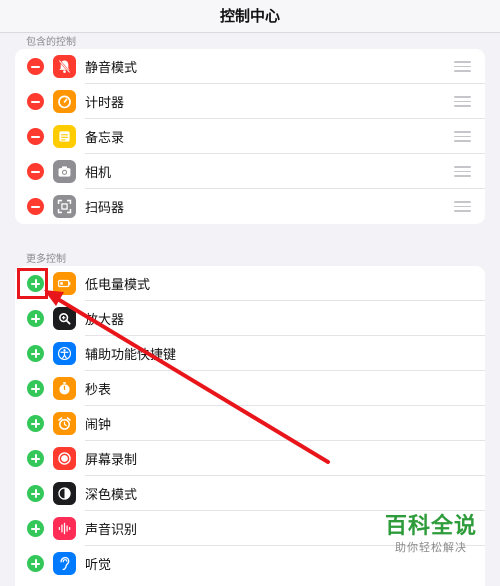 This screenshot has height=586, width=500. I want to click on item-label: 低电量模式, so click(118, 285).